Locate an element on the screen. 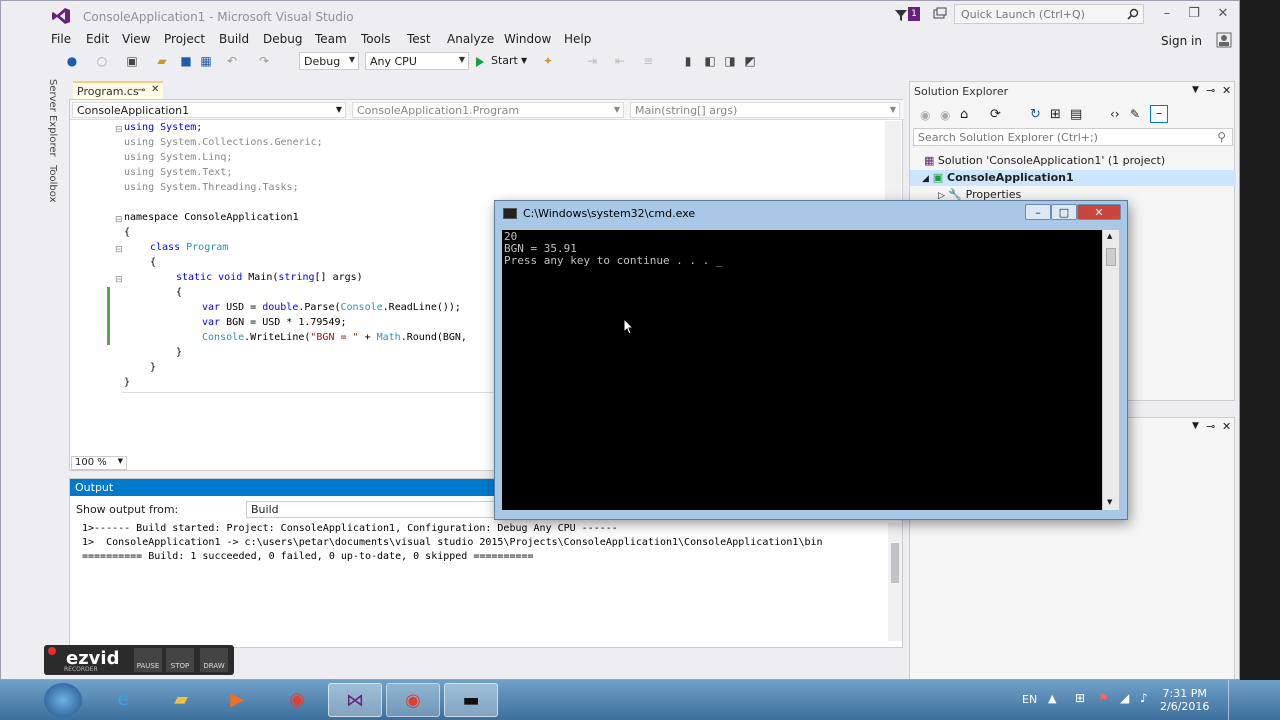 Image resolution: width=1280 pixels, height=720 pixels. menu-build: Build is located at coordinates (234, 39).